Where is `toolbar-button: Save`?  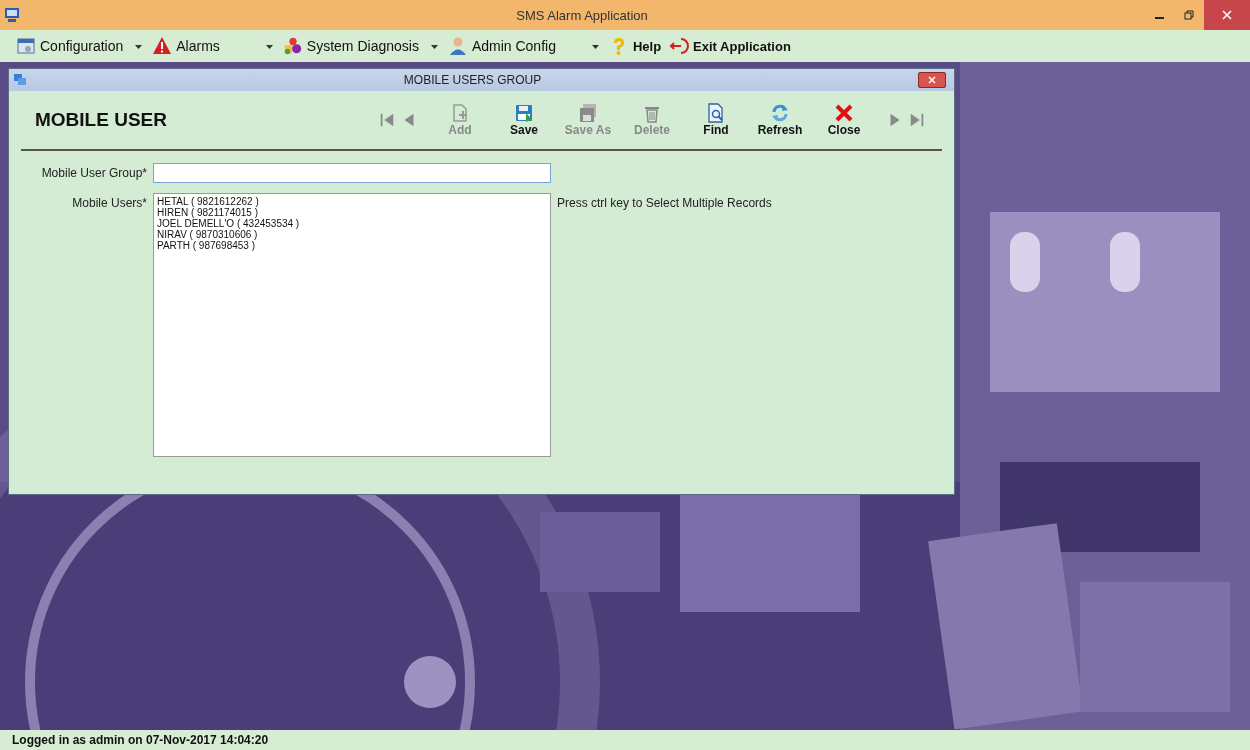
toolbar-button: Save is located at coordinates (524, 120).